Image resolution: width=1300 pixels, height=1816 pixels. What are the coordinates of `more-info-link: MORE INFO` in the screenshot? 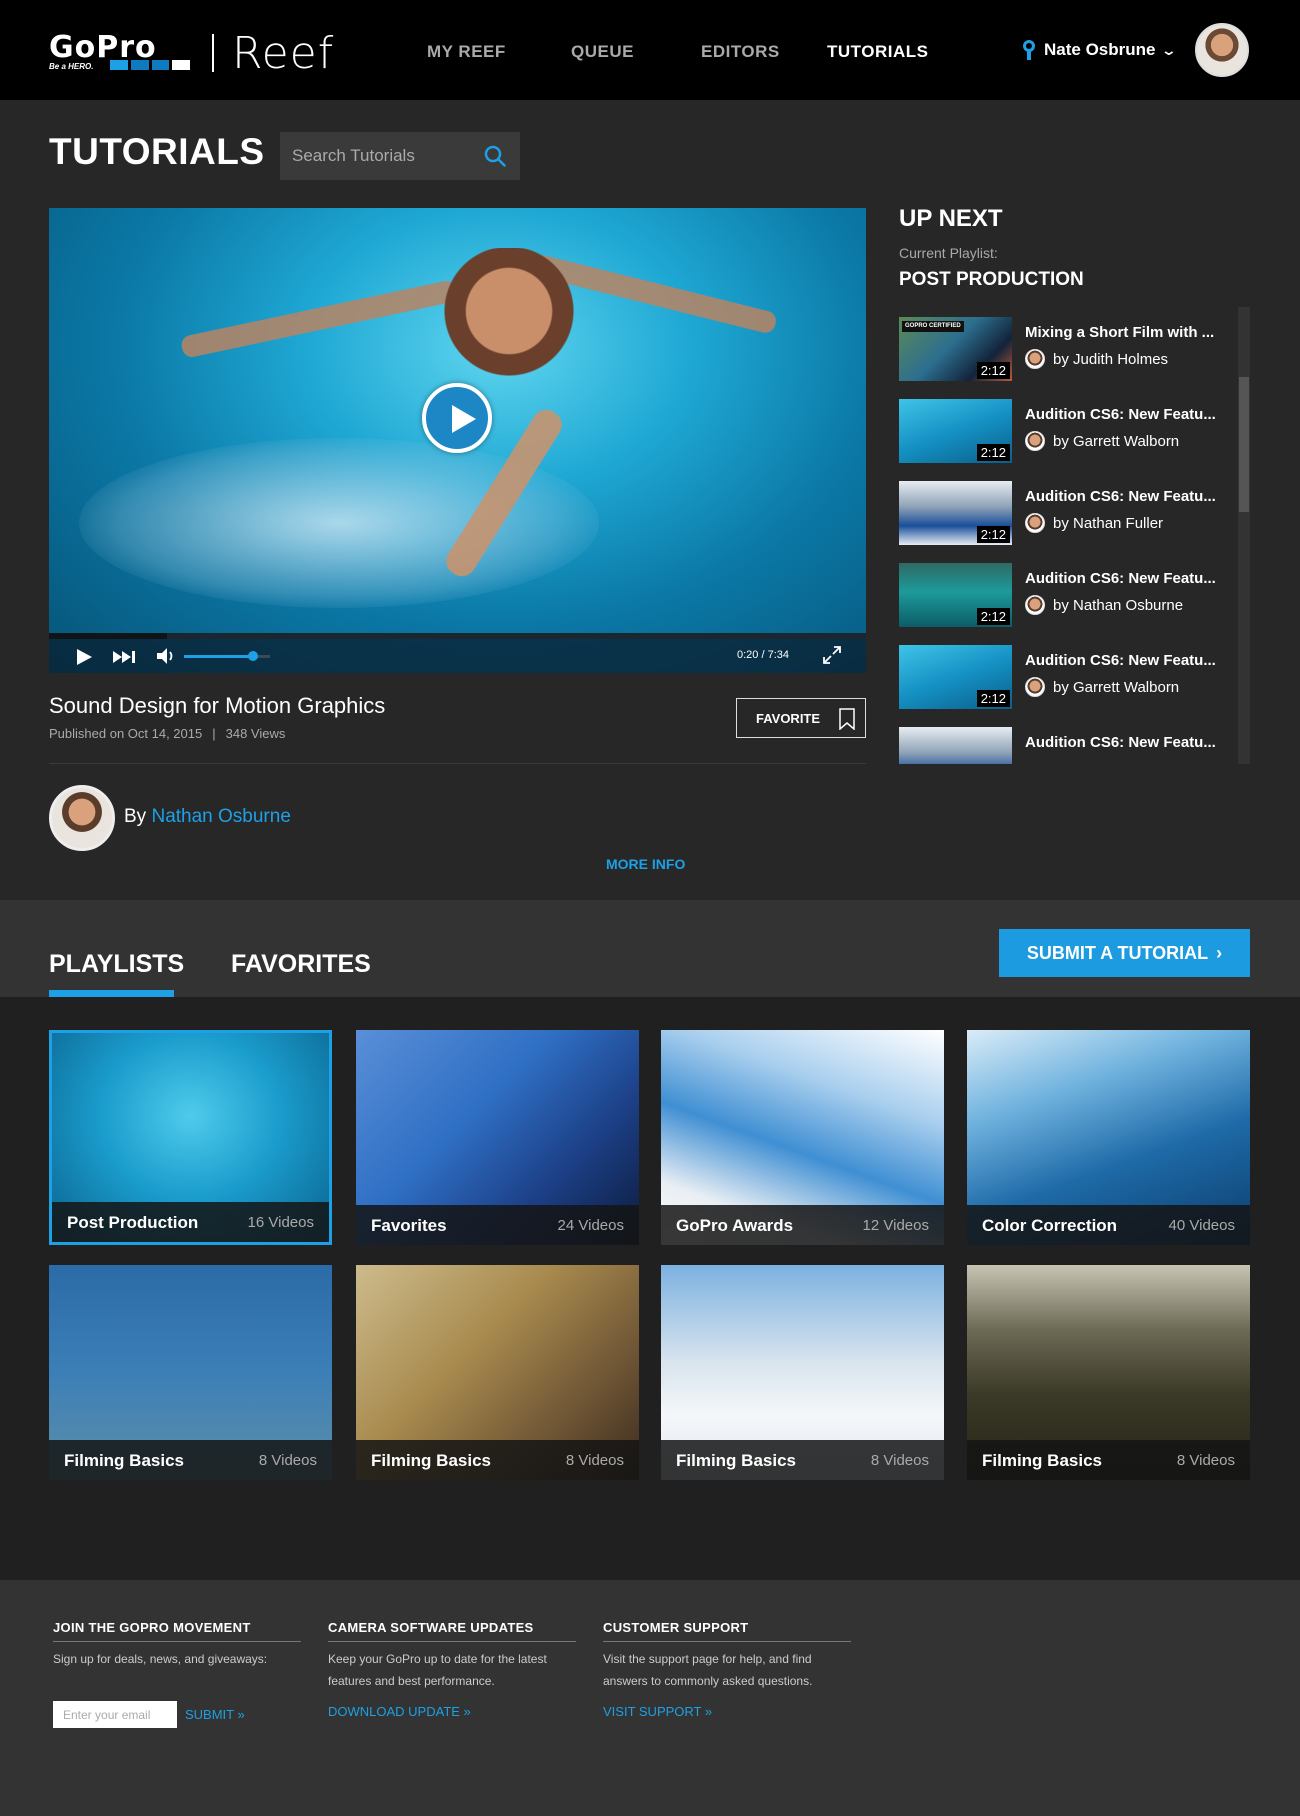 It's located at (645, 864).